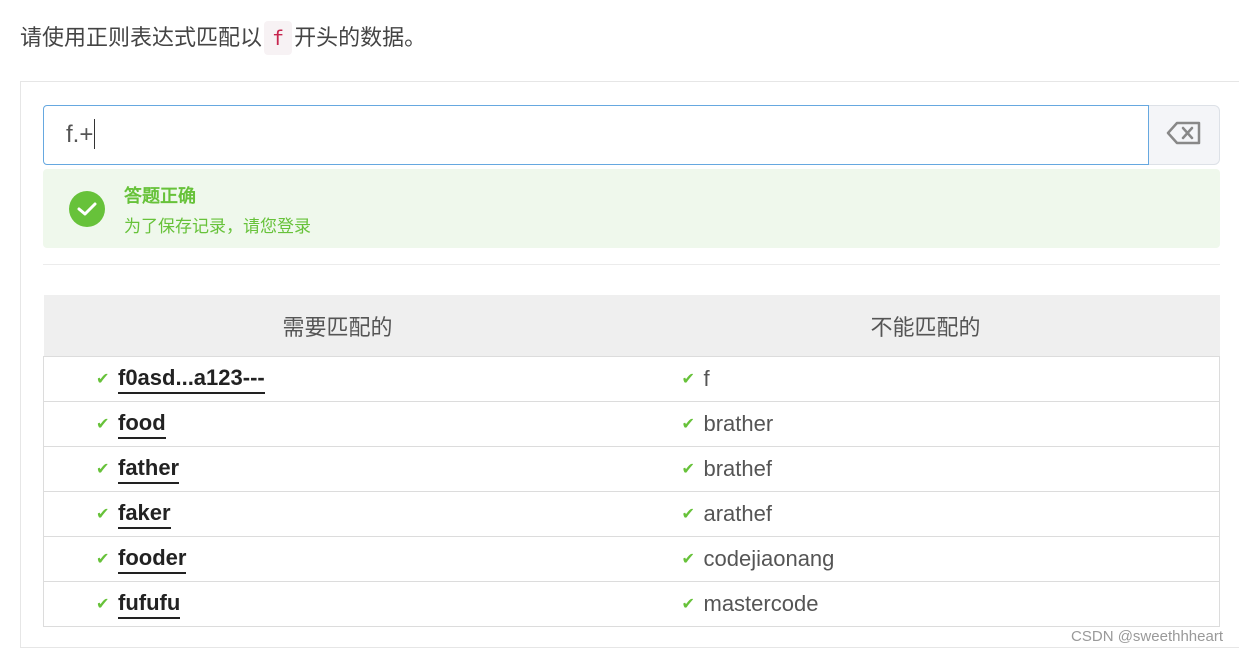 The width and height of the screenshot is (1239, 654). I want to click on match-item: fooder, so click(152, 559).